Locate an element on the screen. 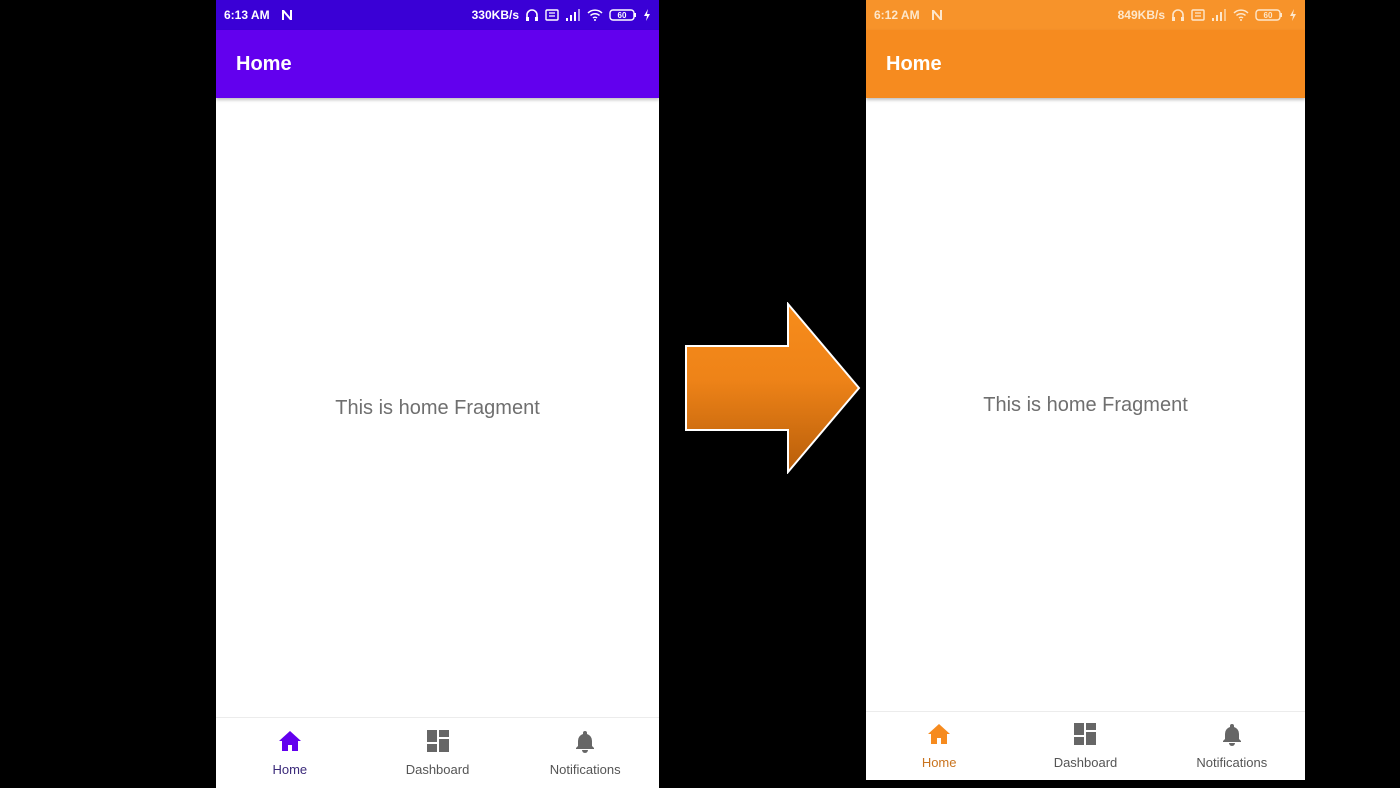  status-bar: 6:13 AM 330KB/s 60 is located at coordinates (437, 15).